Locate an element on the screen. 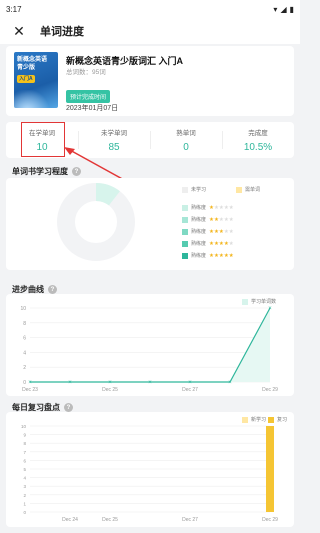  progress-line-chart: 0246810× × × × × ××Dec 23 Dec 25 Dec 27 Dec 29 is located at coordinates (149, 349).